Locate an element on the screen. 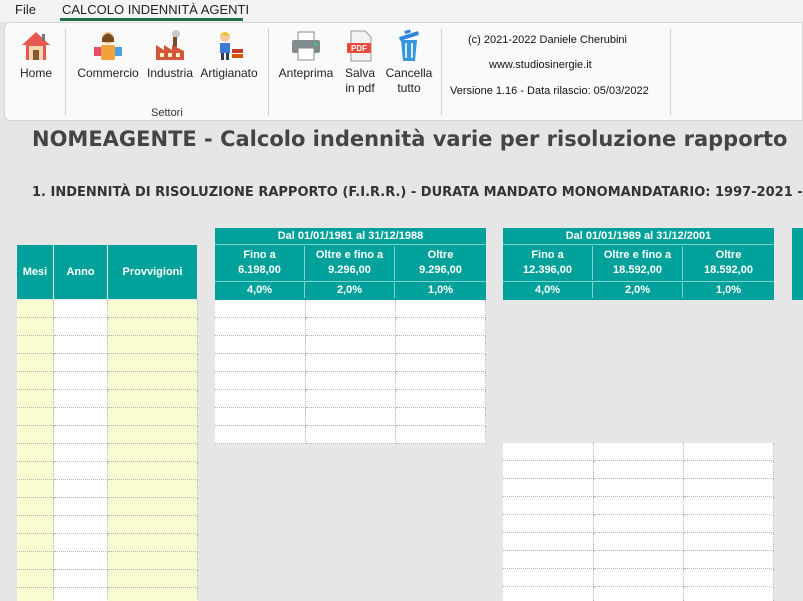  mesi-column-cells is located at coordinates (35, 450).